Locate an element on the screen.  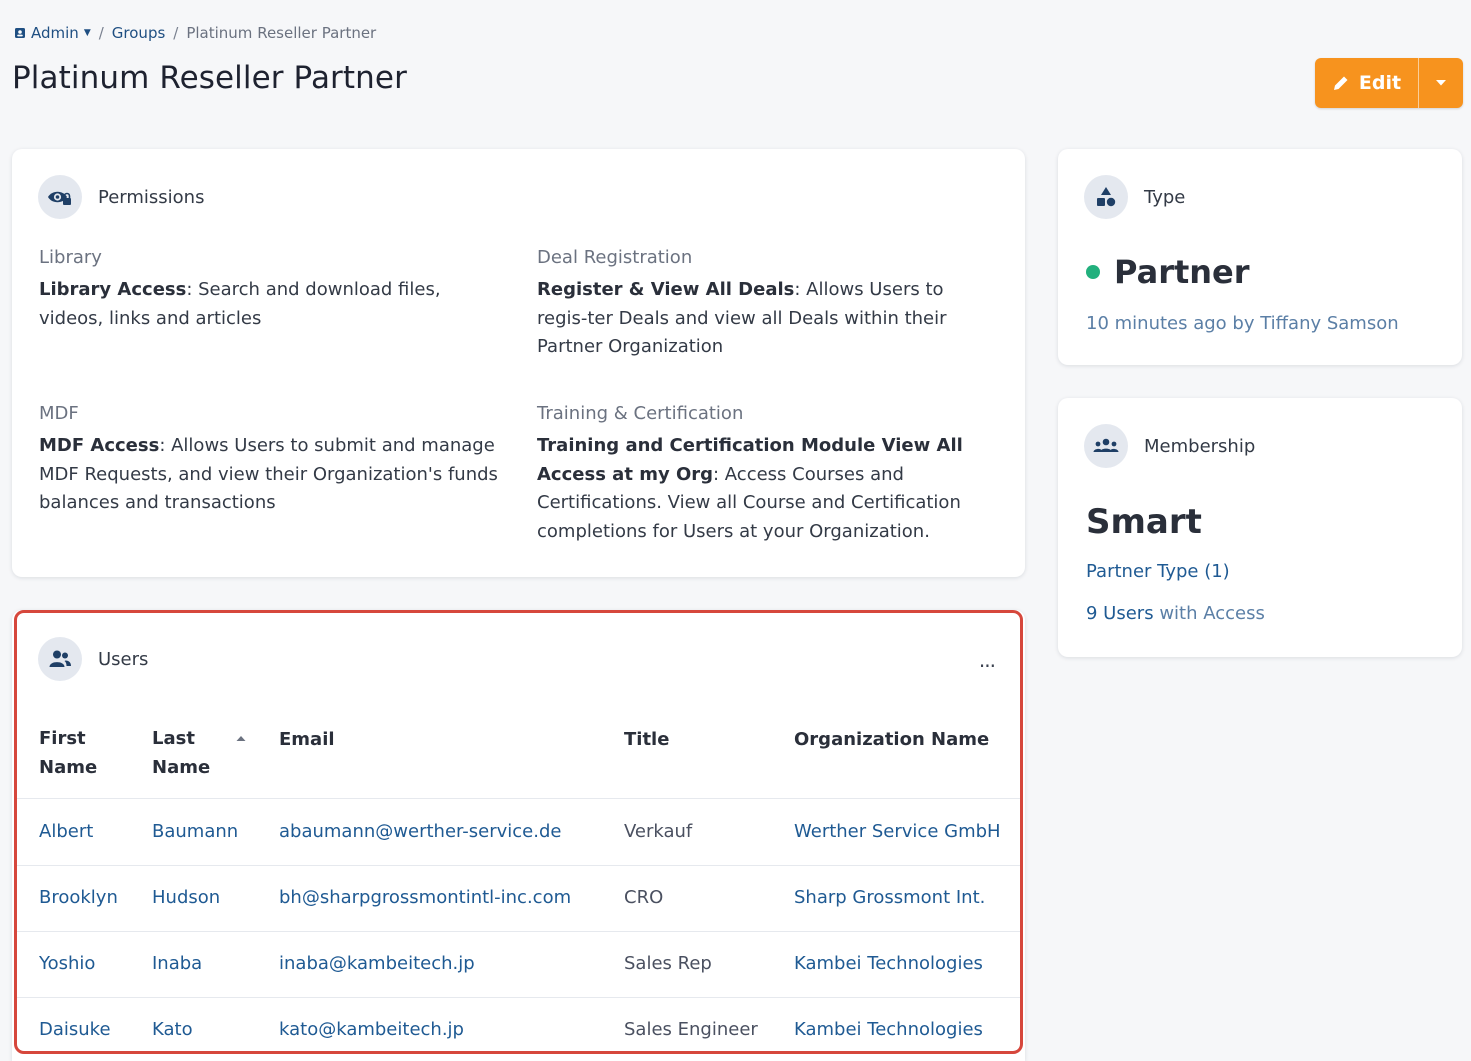
edit-button: Edit is located at coordinates (1367, 83).